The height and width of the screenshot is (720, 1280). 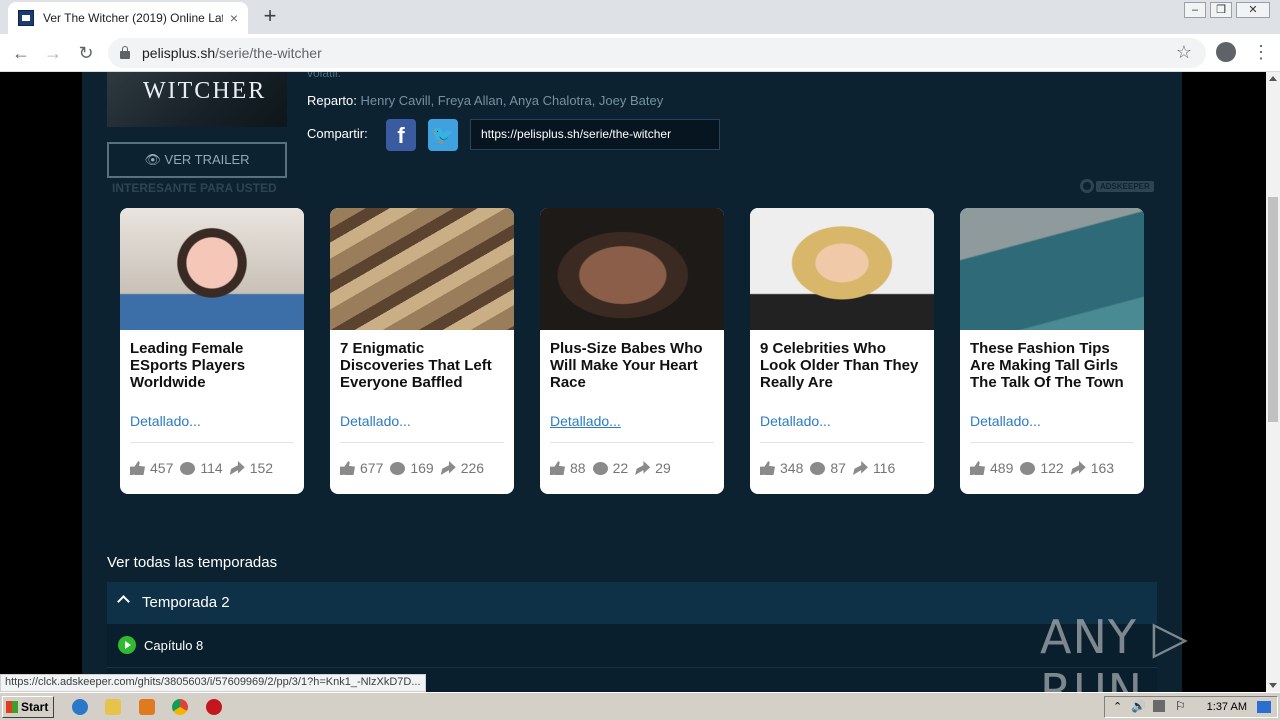 I want to click on chevron-up-icon, so click(x=123, y=601).